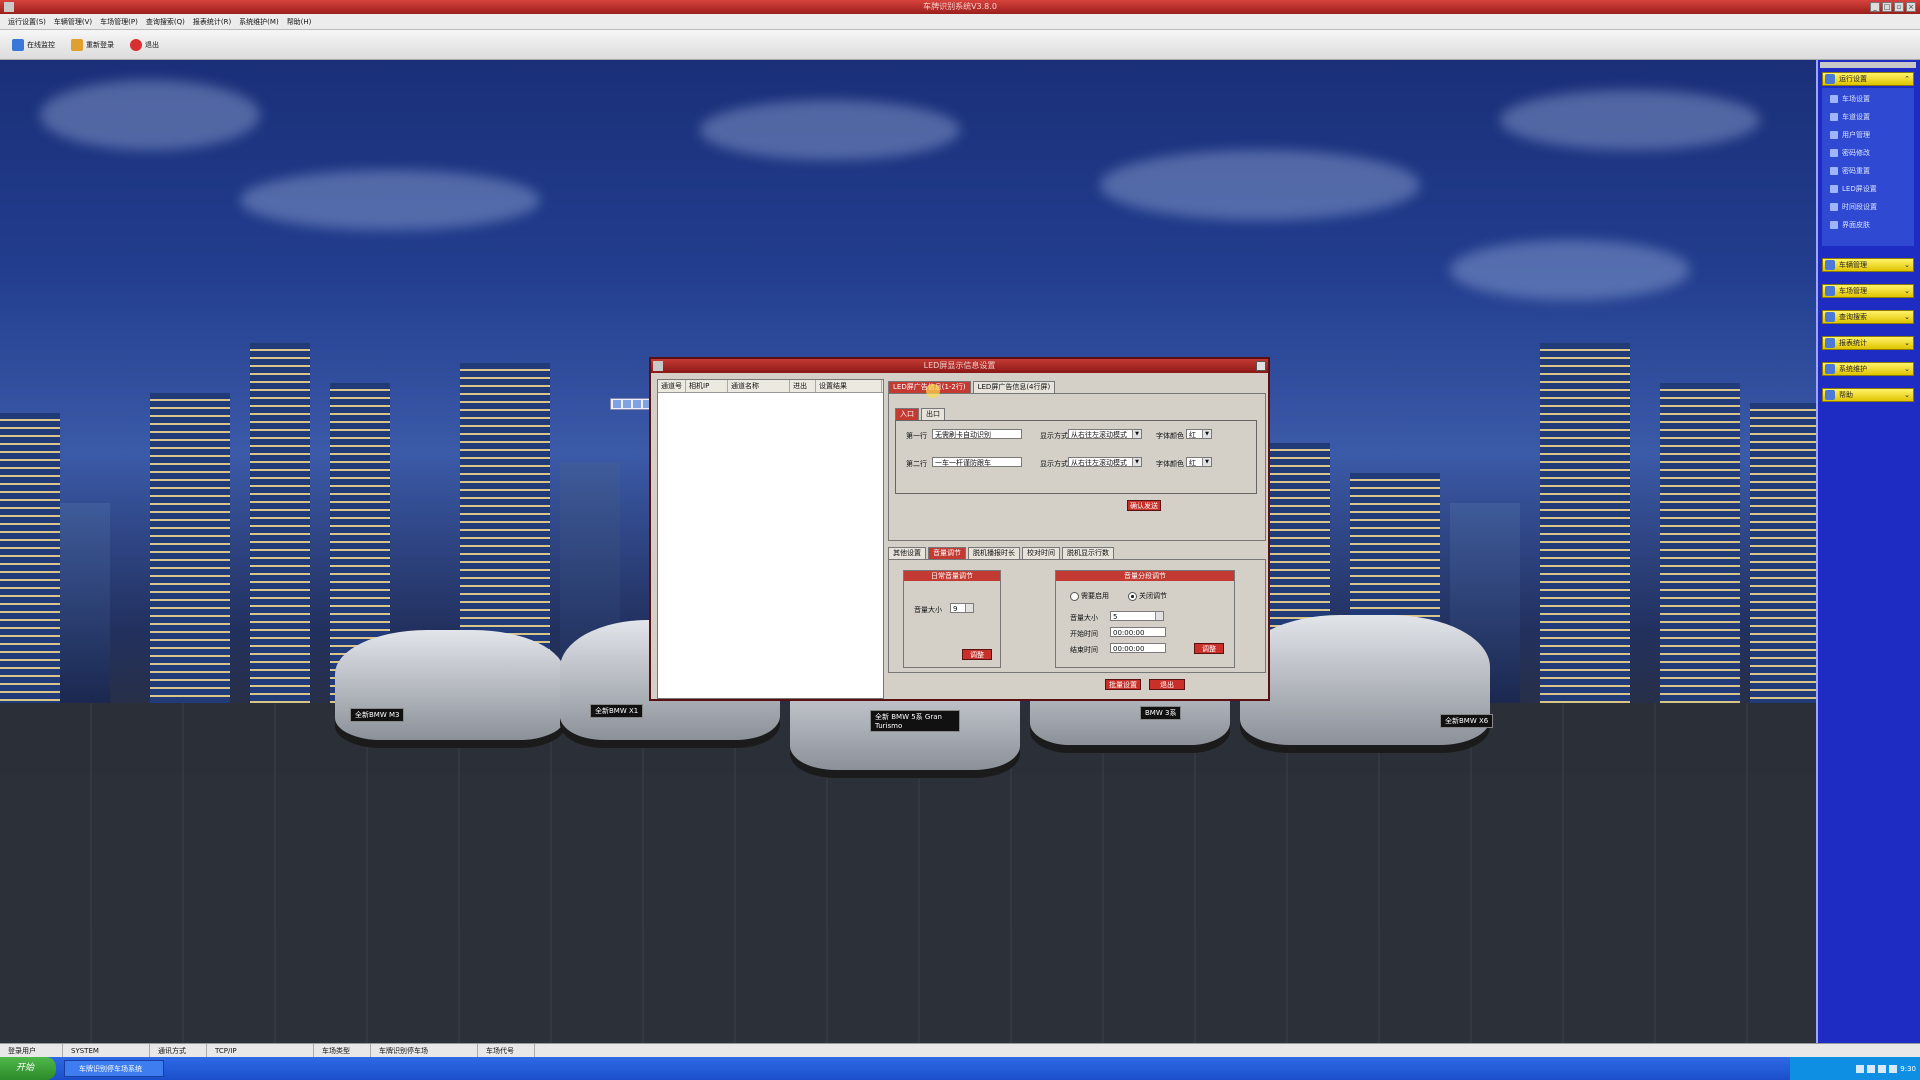 The width and height of the screenshot is (1920, 1080). What do you see at coordinates (1138, 648) in the screenshot?
I see `end-time-input: 00:00:00` at bounding box center [1138, 648].